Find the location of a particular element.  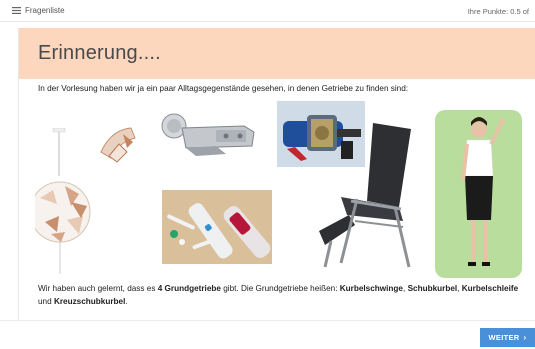

summary-part: gibt. Die Grundgetriebe heißen: is located at coordinates (280, 288).